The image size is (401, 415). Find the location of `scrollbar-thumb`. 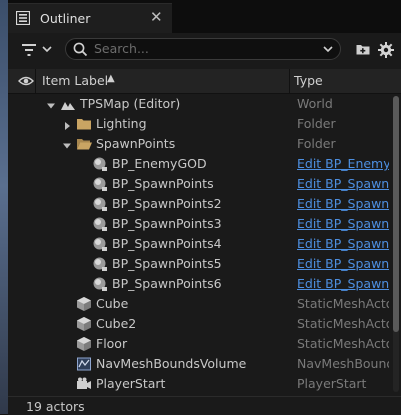

scrollbar-thumb is located at coordinates (396, 214).